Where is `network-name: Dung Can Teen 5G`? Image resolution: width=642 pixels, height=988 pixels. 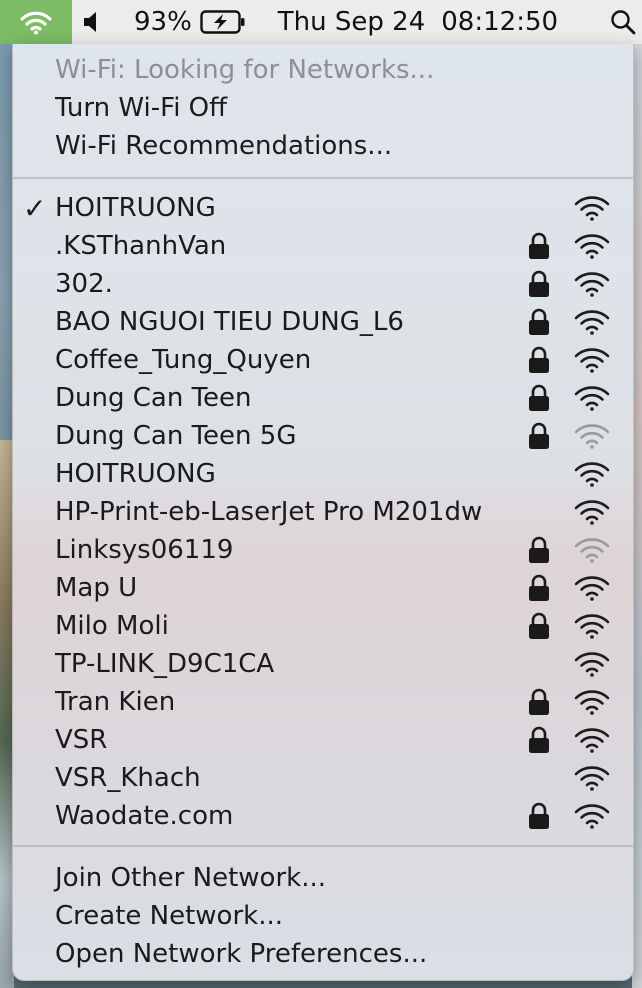
network-name: Dung Can Teen 5G is located at coordinates (176, 436).